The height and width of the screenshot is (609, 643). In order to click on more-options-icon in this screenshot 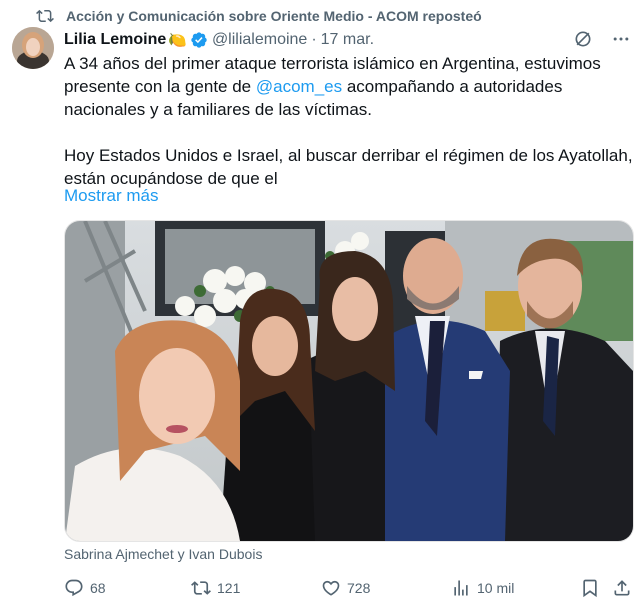, I will do `click(621, 39)`.